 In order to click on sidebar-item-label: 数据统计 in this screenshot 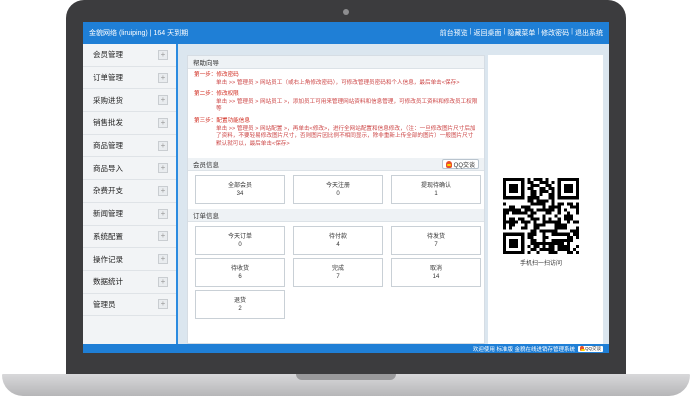, I will do `click(108, 282)`.